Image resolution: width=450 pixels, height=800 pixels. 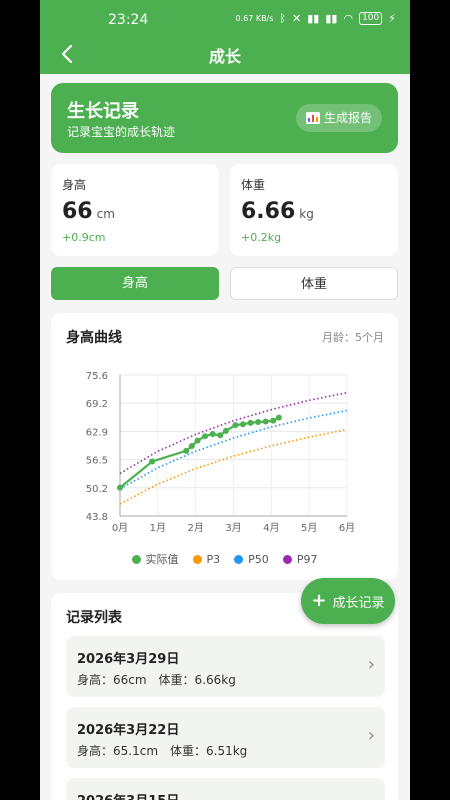 What do you see at coordinates (105, 214) in the screenshot?
I see `height-unit: cm` at bounding box center [105, 214].